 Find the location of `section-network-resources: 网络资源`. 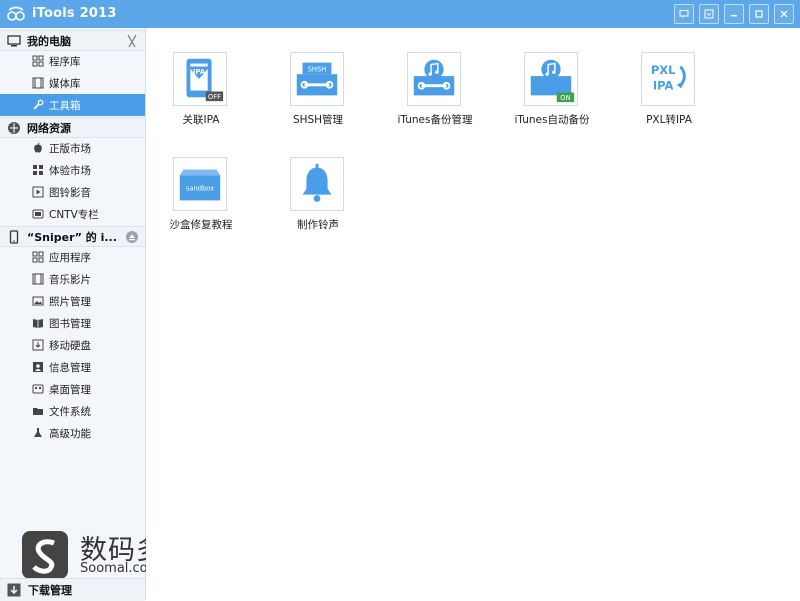

section-network-resources: 网络资源 is located at coordinates (72, 127).